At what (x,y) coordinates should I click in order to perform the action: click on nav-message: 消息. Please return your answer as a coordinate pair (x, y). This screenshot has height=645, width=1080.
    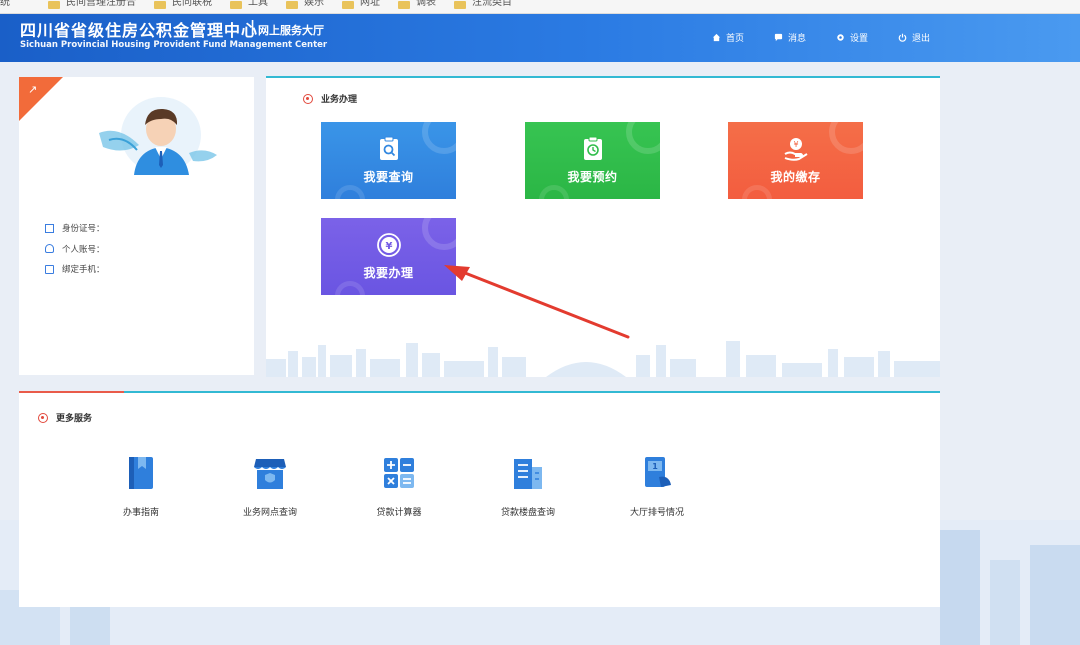
    Looking at the image, I should click on (790, 37).